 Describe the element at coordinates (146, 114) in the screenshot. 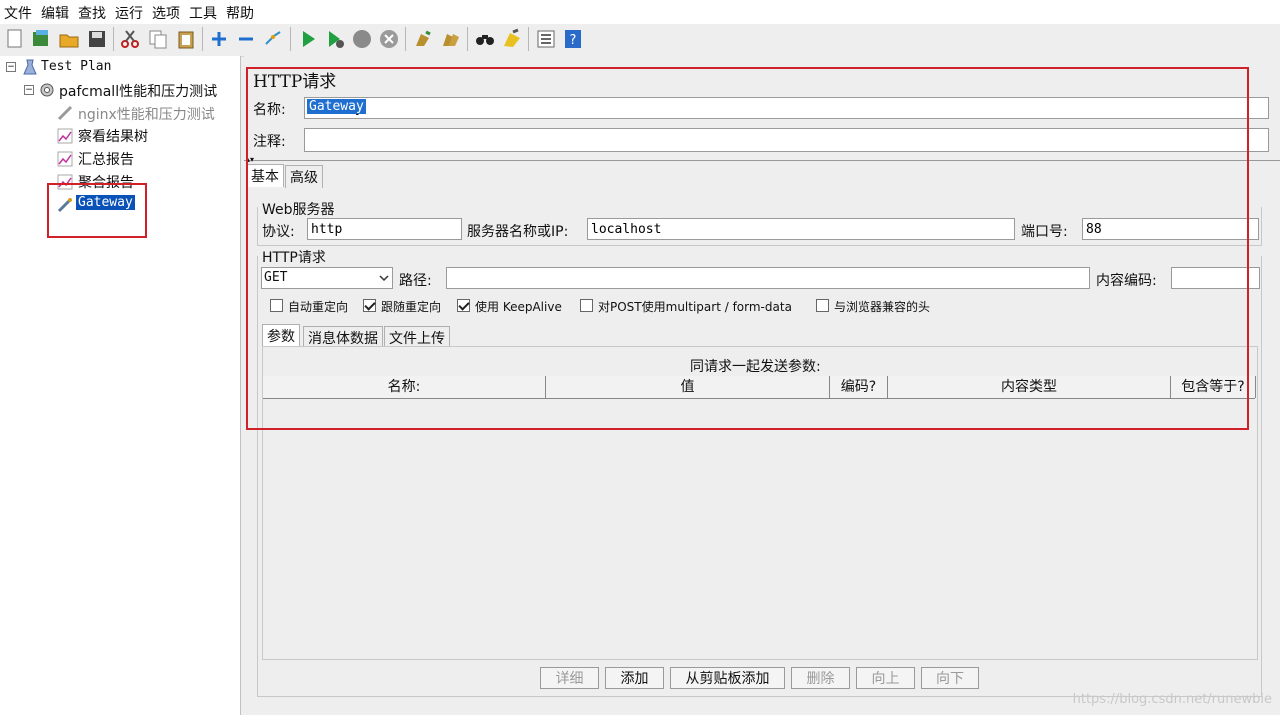

I see `tree-item-nginx: nginx性能和压力测试` at that location.